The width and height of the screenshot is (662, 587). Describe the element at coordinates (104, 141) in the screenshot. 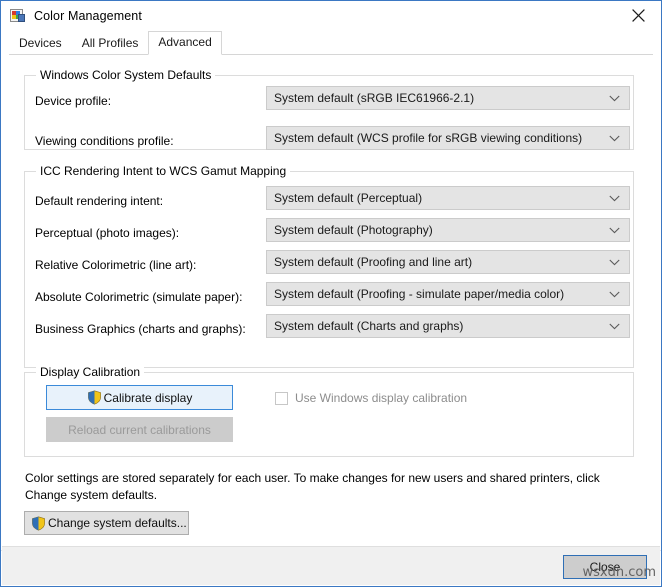

I see `label-viewing-conditions-profile: Viewing conditions profile:` at that location.